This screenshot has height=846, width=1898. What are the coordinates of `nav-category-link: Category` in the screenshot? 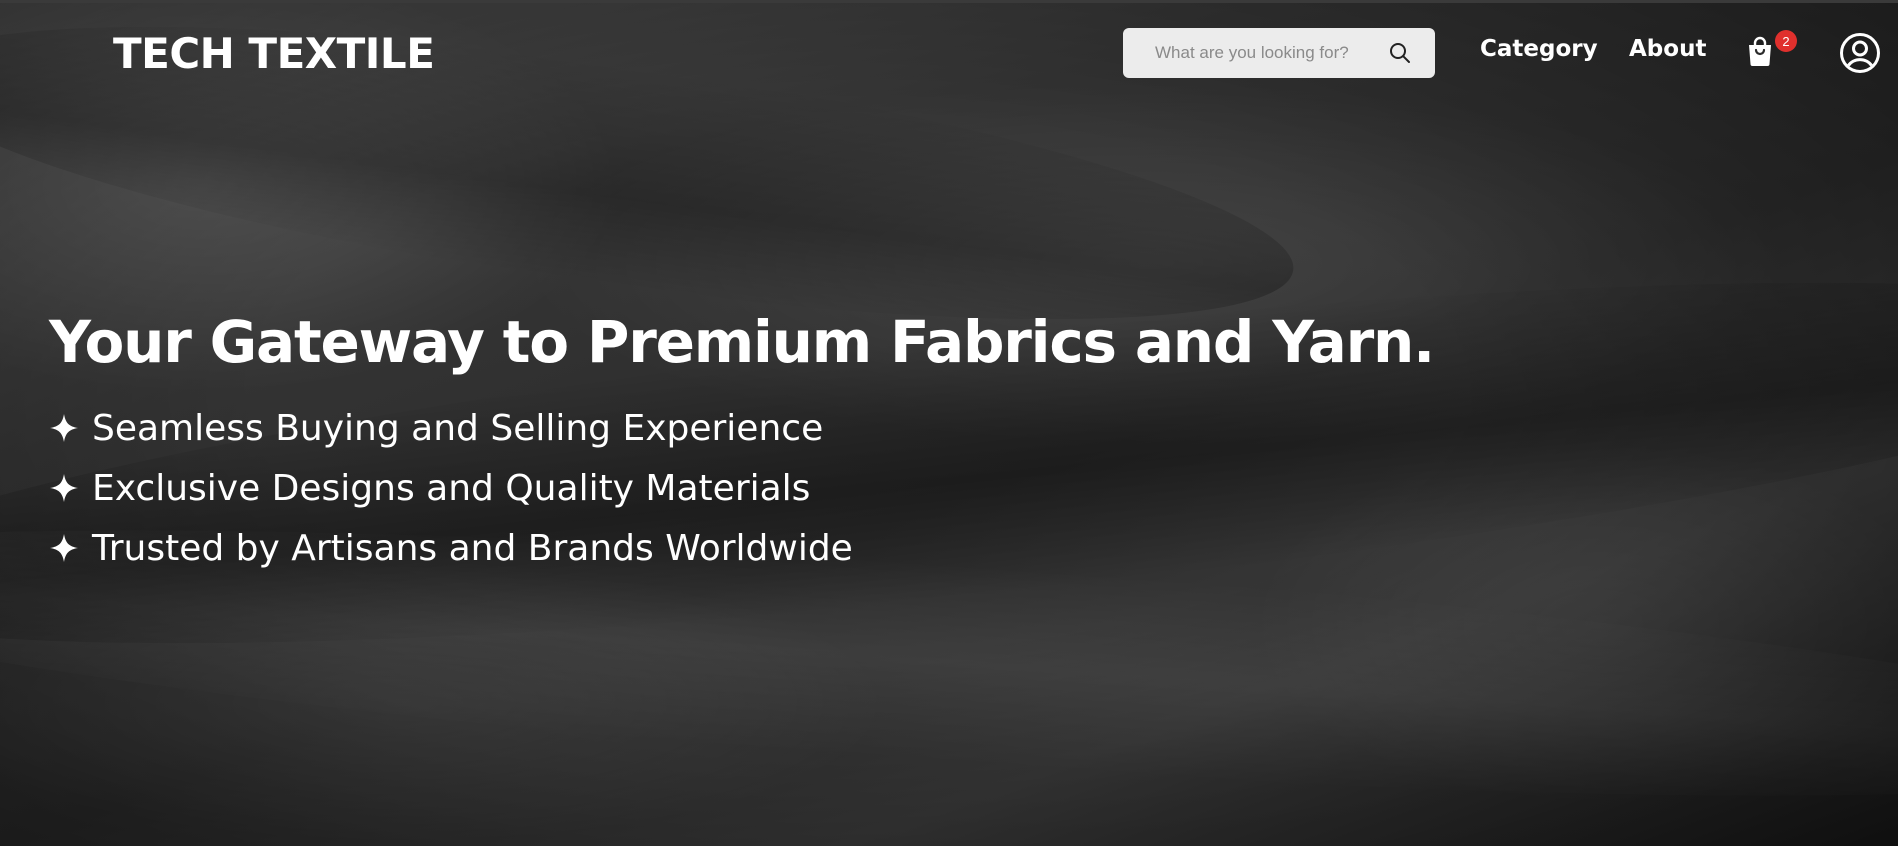 It's located at (1539, 49).